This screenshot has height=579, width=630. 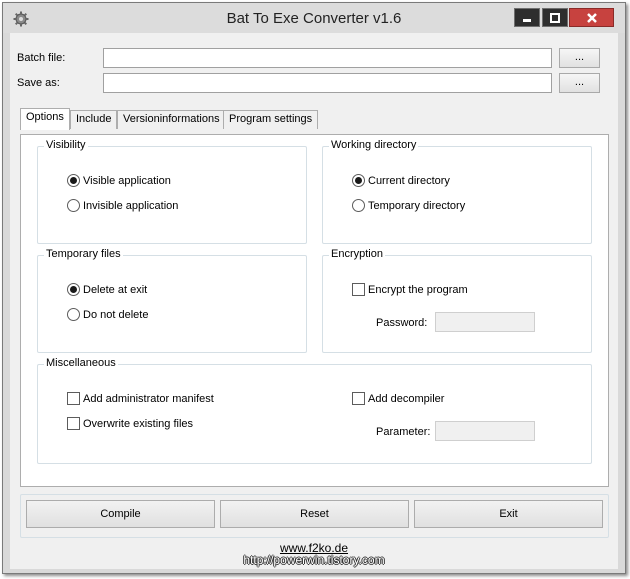 I want to click on encrypt-checkbox, so click(x=358, y=289).